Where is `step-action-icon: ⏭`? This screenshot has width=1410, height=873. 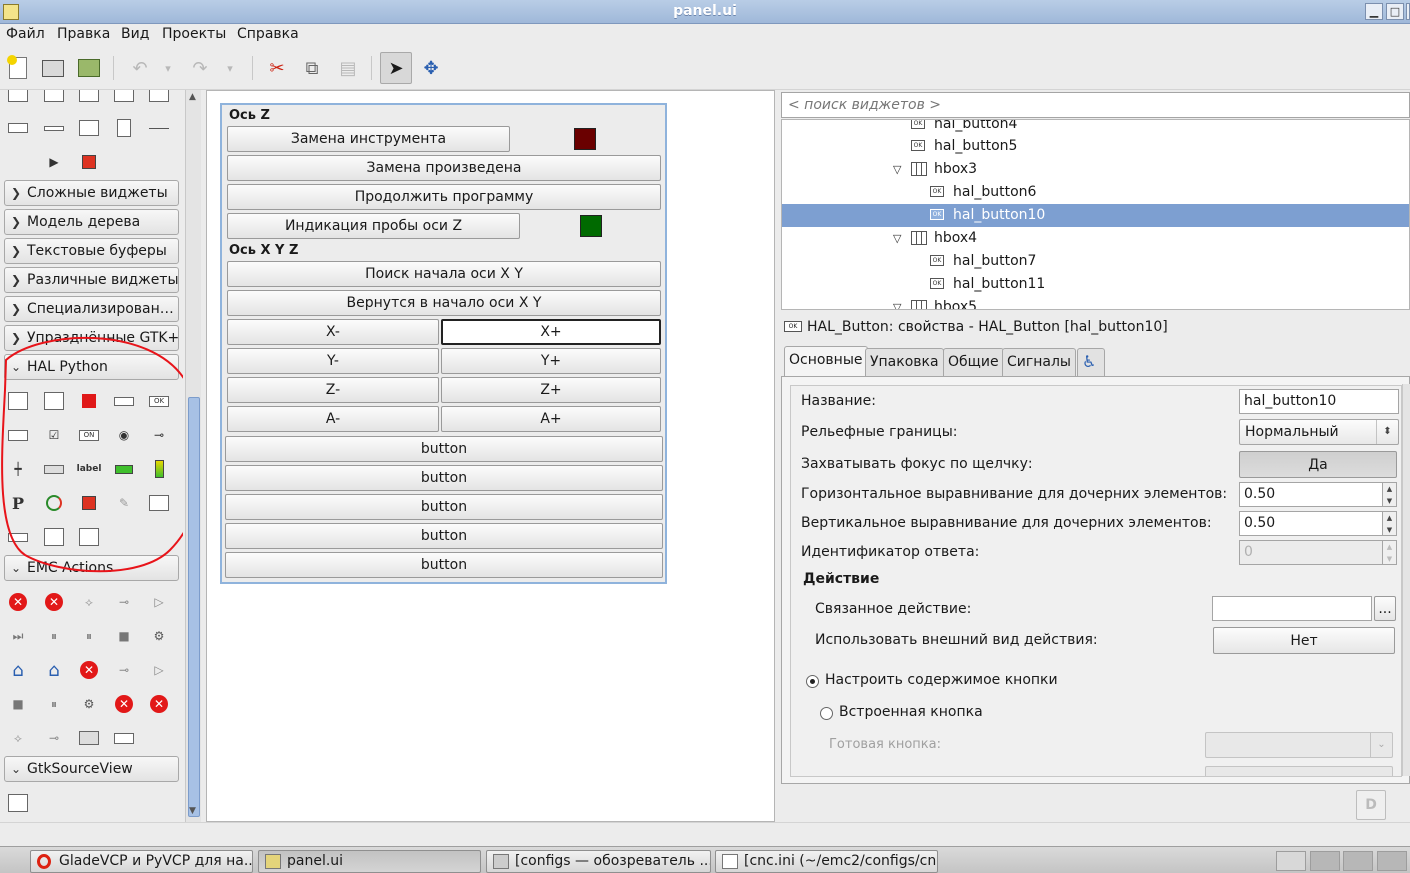 step-action-icon: ⏭ is located at coordinates (18, 636).